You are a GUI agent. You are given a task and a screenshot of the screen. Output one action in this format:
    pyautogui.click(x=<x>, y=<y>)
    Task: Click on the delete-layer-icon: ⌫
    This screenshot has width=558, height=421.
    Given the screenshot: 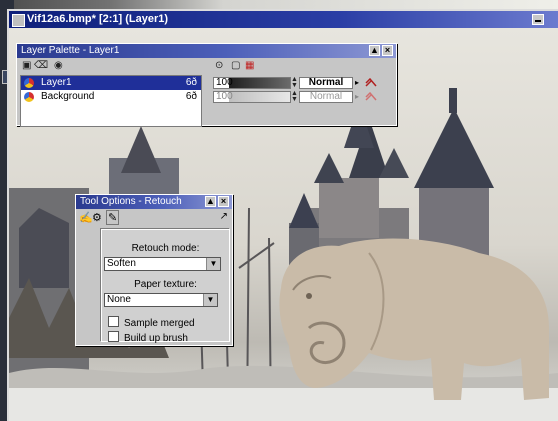 What is the action you would take?
    pyautogui.click(x=41, y=65)
    